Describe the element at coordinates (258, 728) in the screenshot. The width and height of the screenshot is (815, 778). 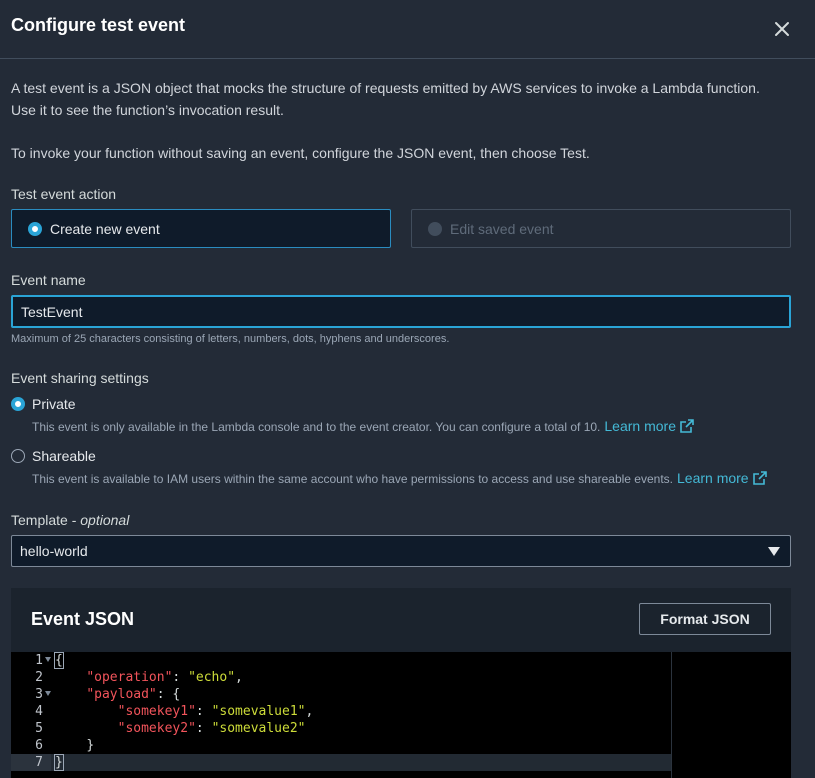
I see `json-string: "somevalue2"` at that location.